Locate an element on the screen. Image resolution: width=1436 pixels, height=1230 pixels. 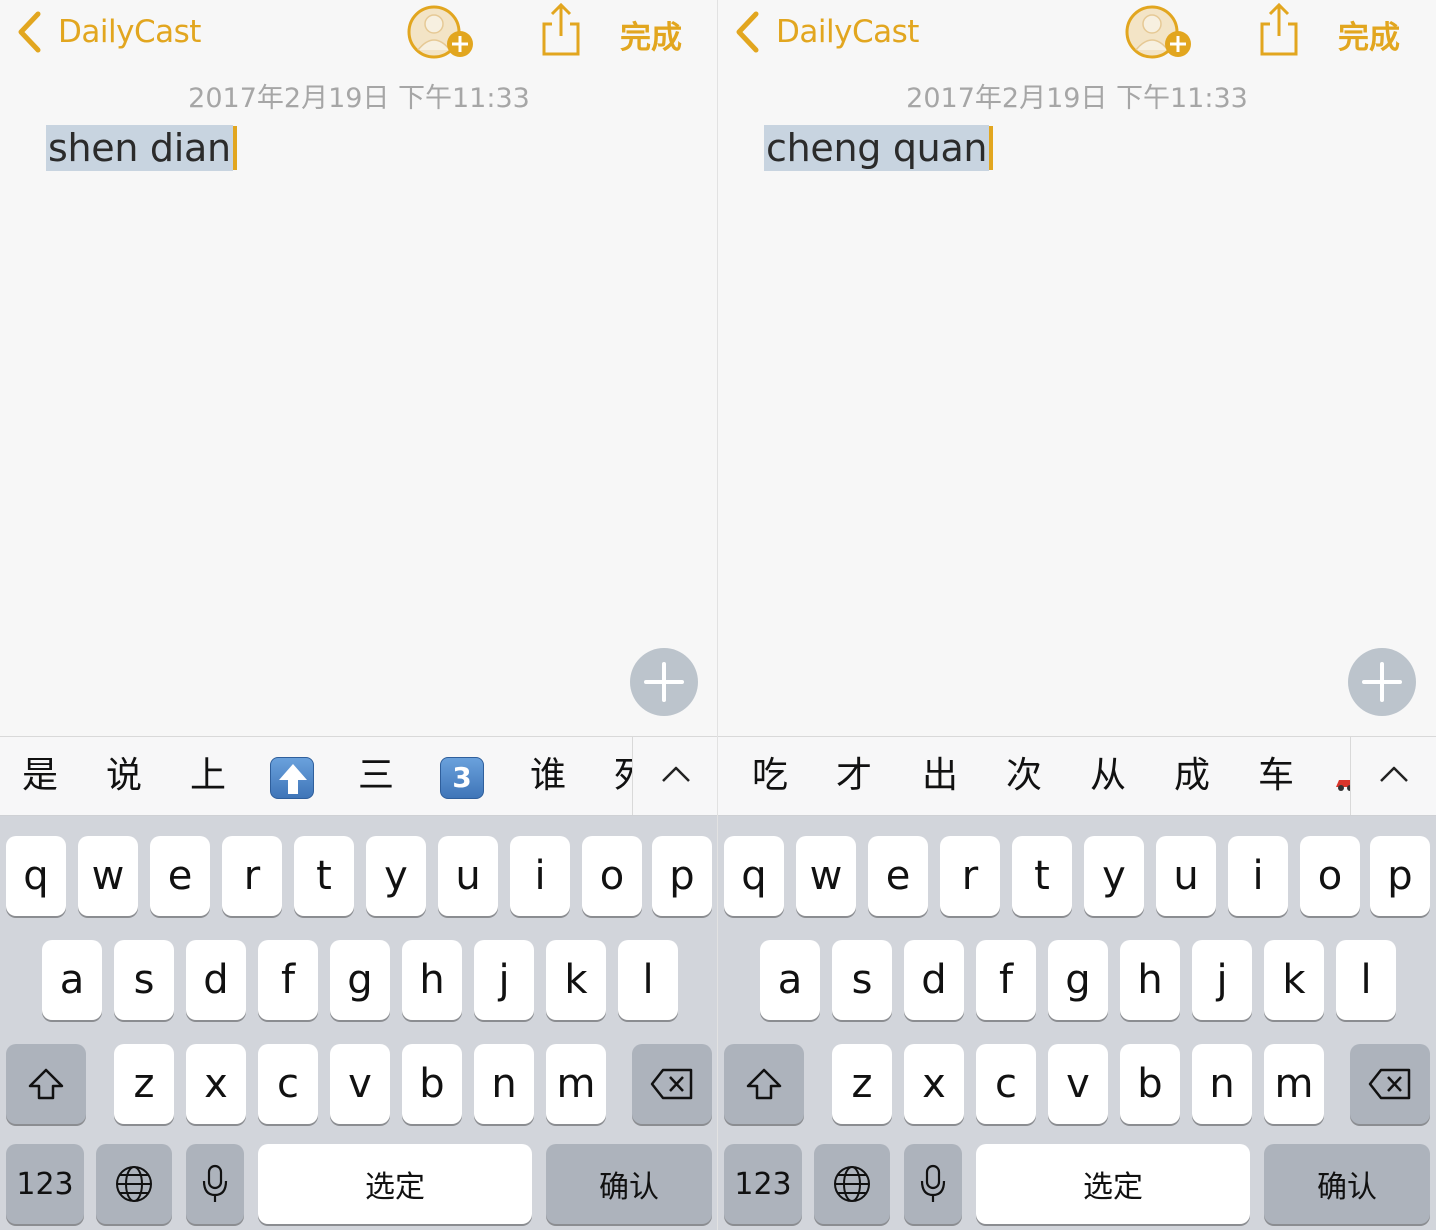
candidate-item: 说 is located at coordinates (124, 776).